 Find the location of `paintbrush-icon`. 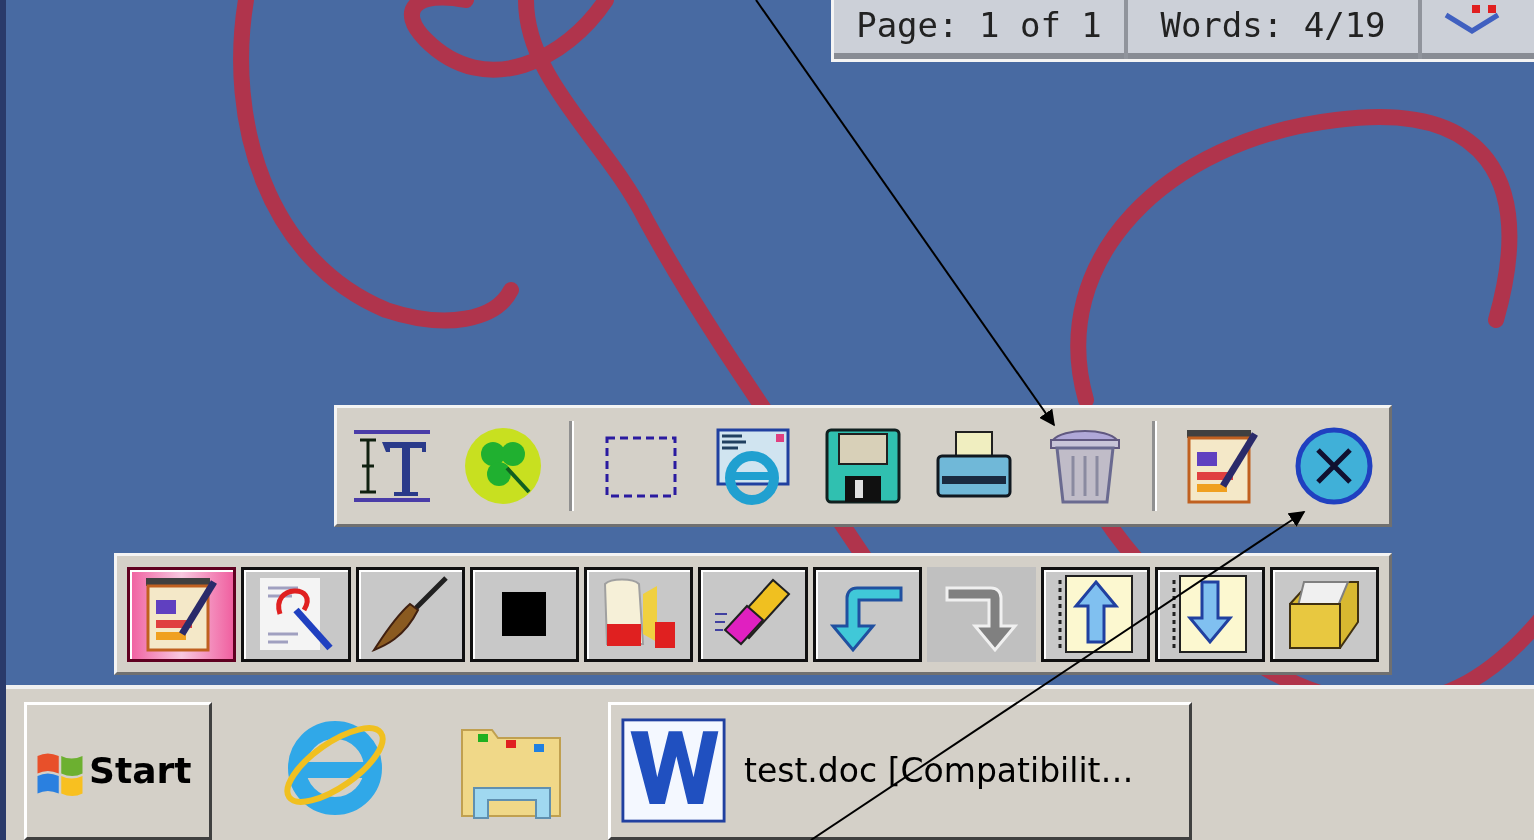

paintbrush-icon is located at coordinates (410, 614).